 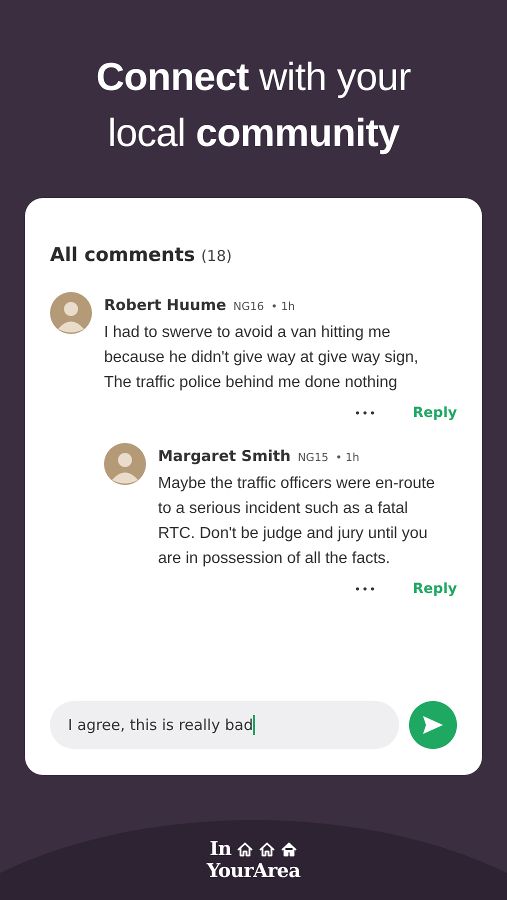 What do you see at coordinates (216, 256) in the screenshot?
I see `comment-count: (18)` at bounding box center [216, 256].